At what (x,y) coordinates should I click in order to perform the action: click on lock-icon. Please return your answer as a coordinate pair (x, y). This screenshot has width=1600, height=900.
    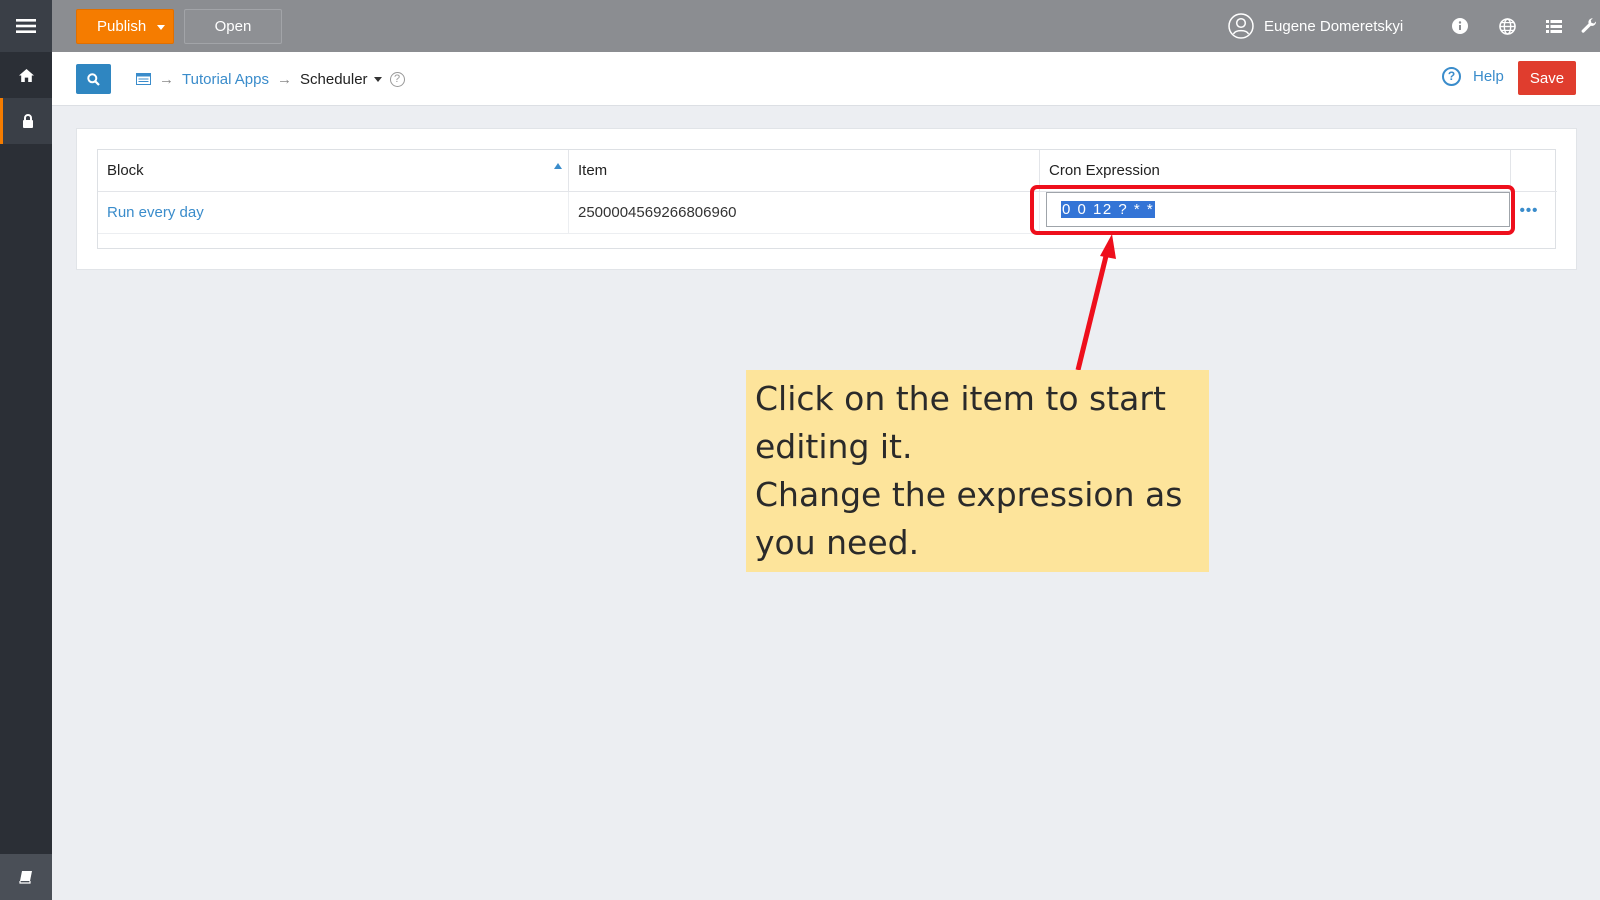
    Looking at the image, I should click on (26, 121).